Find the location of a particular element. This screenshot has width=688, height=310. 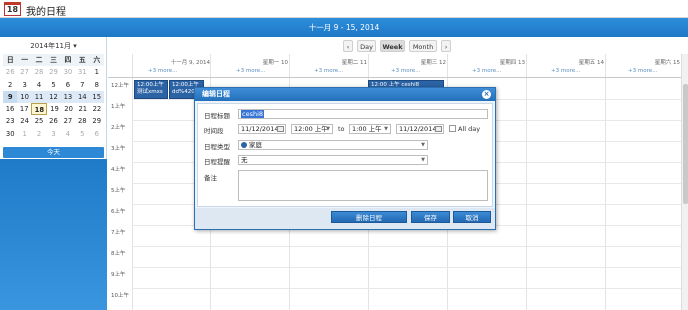

grid-divider is located at coordinates (526, 182).